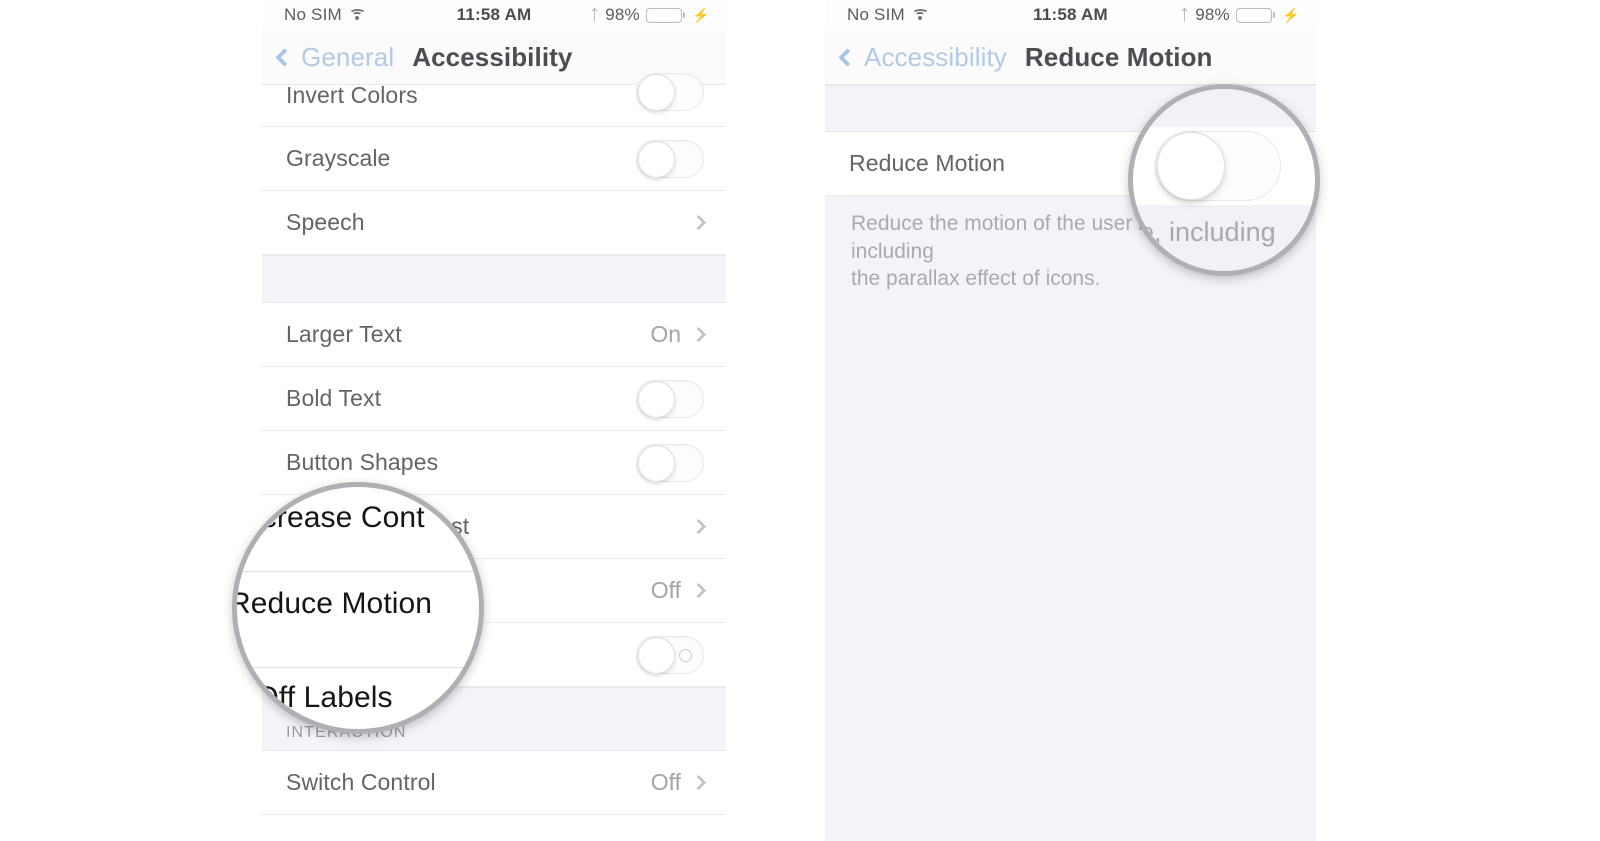  I want to click on status-bar-right: No SIM 11:58 AM ᛏ 98% ⚡, so click(1070, 15).